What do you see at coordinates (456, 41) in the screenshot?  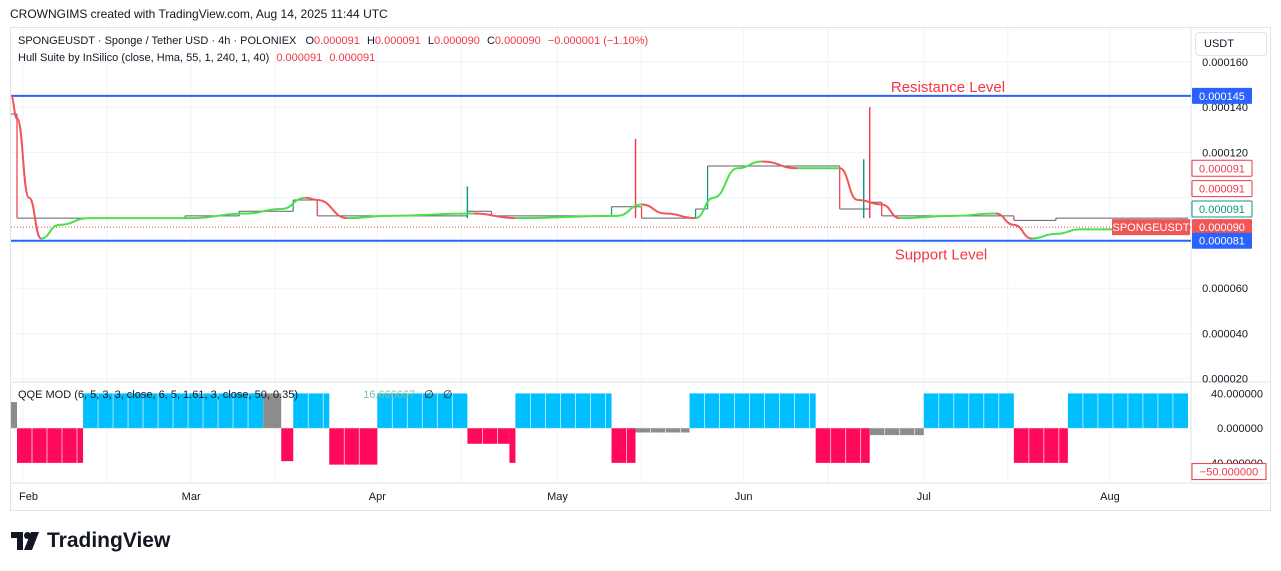 I see `low-value: 0.000090` at bounding box center [456, 41].